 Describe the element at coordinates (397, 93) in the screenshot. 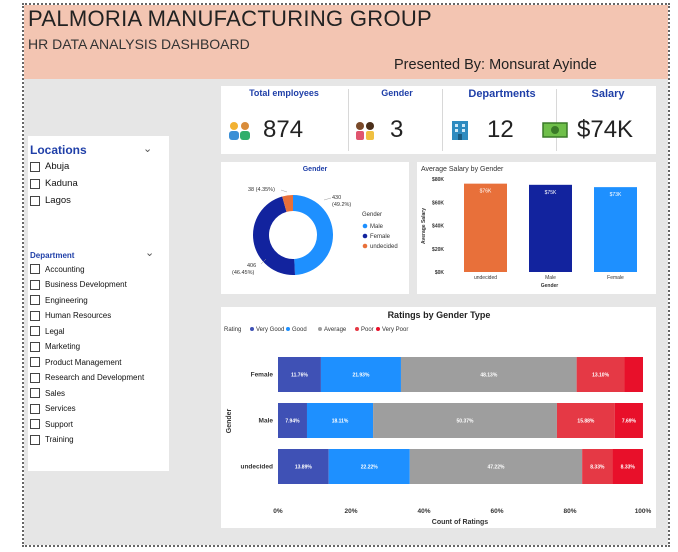

I see `gender-kpi-label: Gender` at that location.